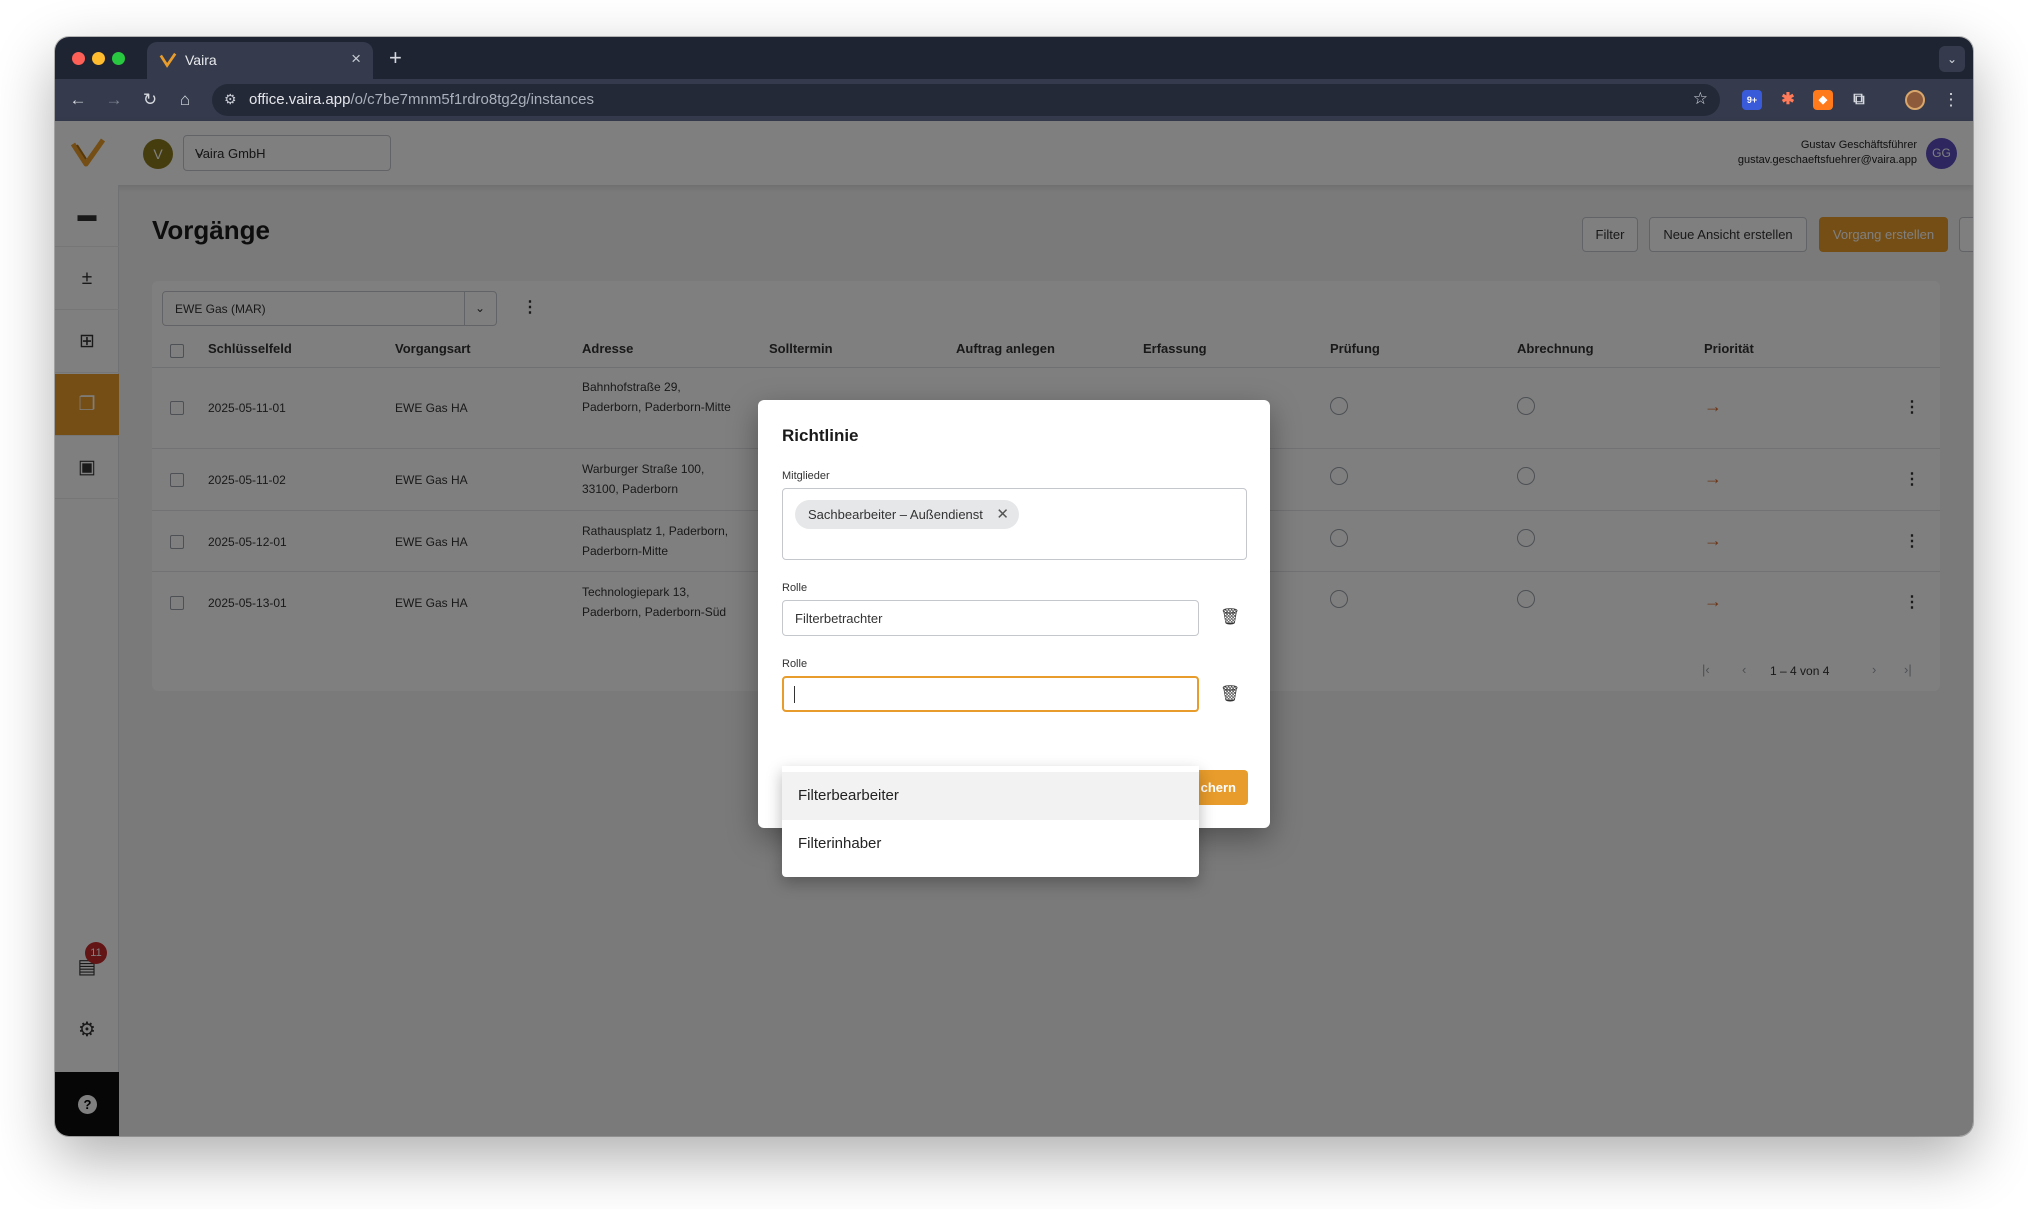 This screenshot has height=1209, width=2028. What do you see at coordinates (1915, 100) in the screenshot?
I see `profile-avatar` at bounding box center [1915, 100].